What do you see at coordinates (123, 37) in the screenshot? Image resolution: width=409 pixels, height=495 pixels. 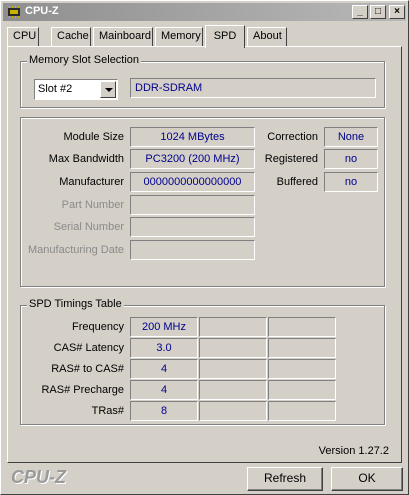 I see `tab-mainboard: Mainboard` at bounding box center [123, 37].